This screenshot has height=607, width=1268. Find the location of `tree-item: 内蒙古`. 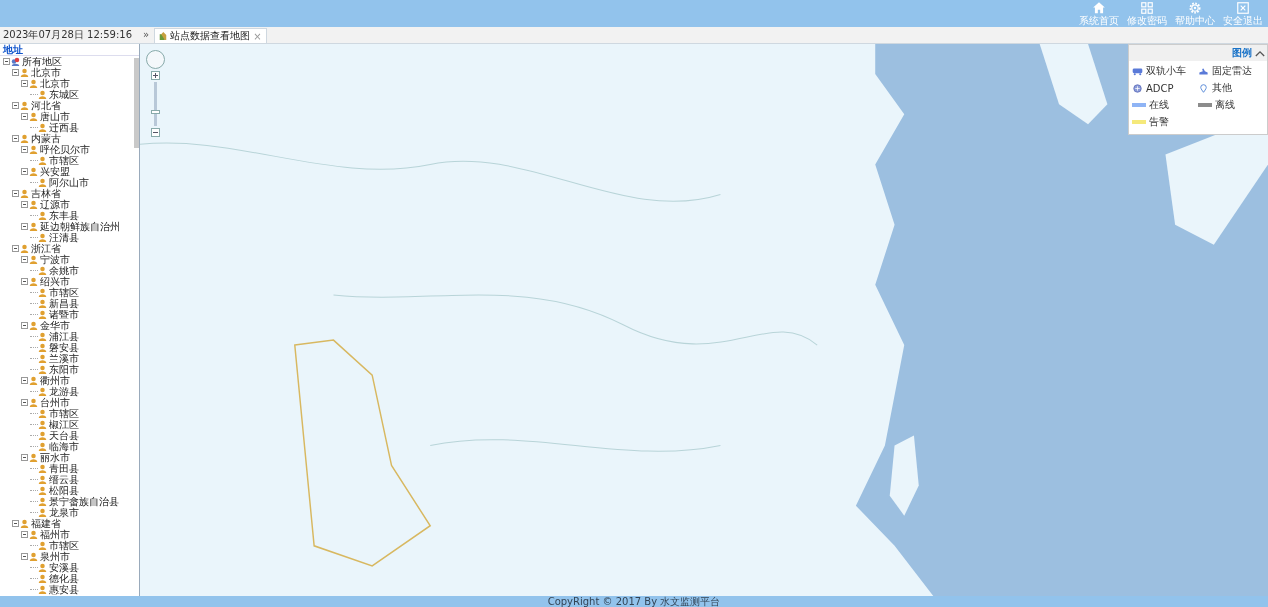

tree-item: 内蒙古 is located at coordinates (46, 138).